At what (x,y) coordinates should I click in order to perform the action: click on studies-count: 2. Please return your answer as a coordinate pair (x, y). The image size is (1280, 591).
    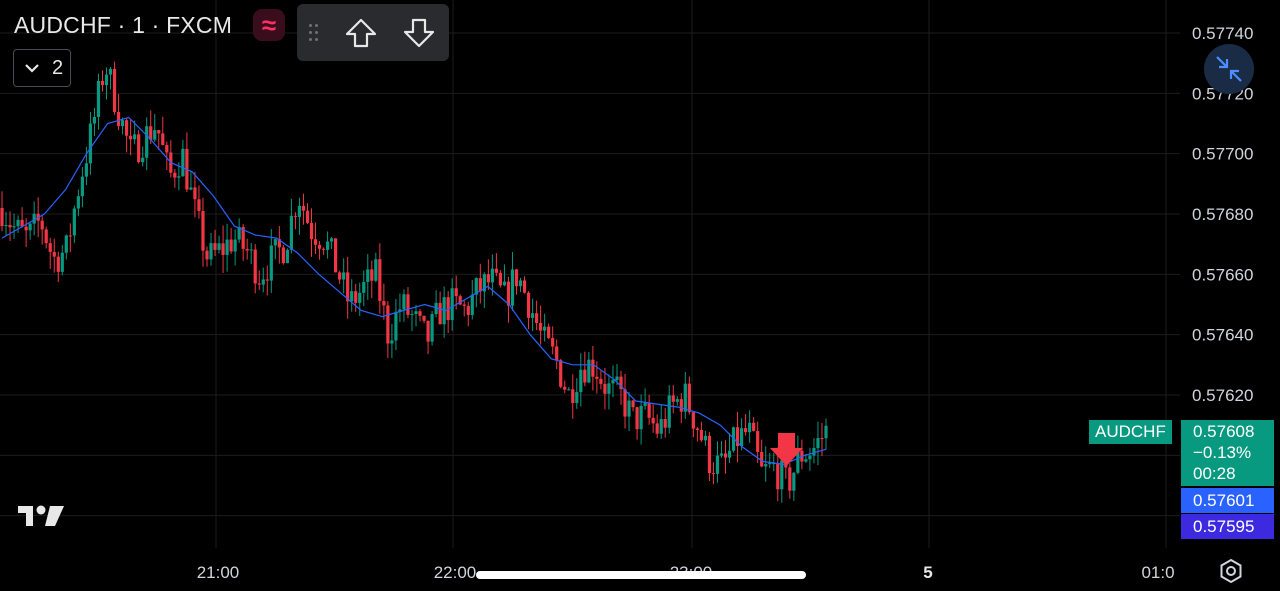
    Looking at the image, I should click on (58, 68).